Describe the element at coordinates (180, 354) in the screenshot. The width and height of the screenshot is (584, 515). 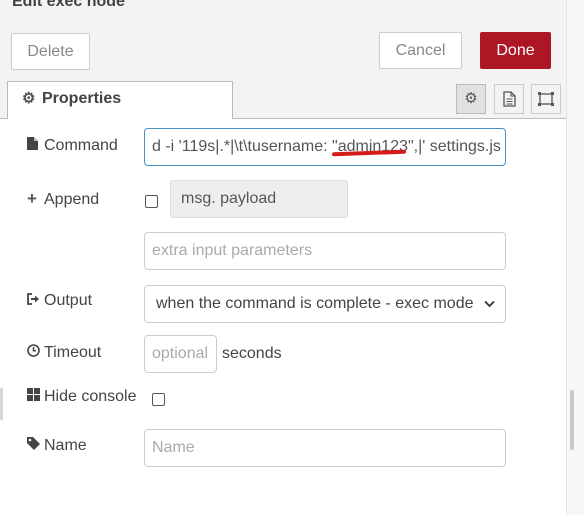
I see `timeout-input: optional` at that location.